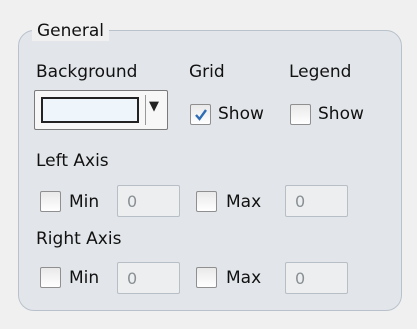 This screenshot has width=417, height=329. Describe the element at coordinates (341, 114) in the screenshot. I see `legend-show-label: Show` at that location.